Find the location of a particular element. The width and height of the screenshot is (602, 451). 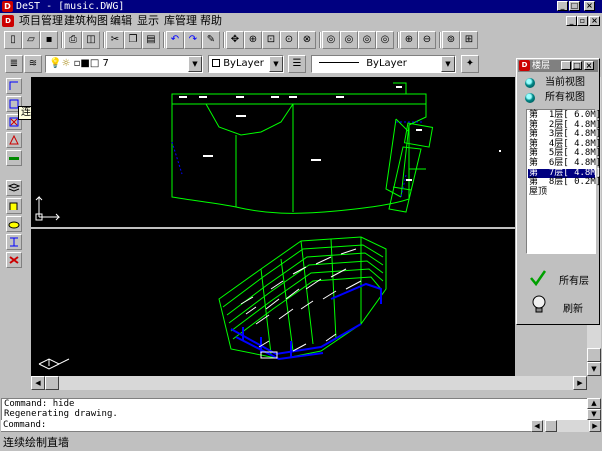

command-history-scrollbar: ▲ ▼ is located at coordinates (594, 409).